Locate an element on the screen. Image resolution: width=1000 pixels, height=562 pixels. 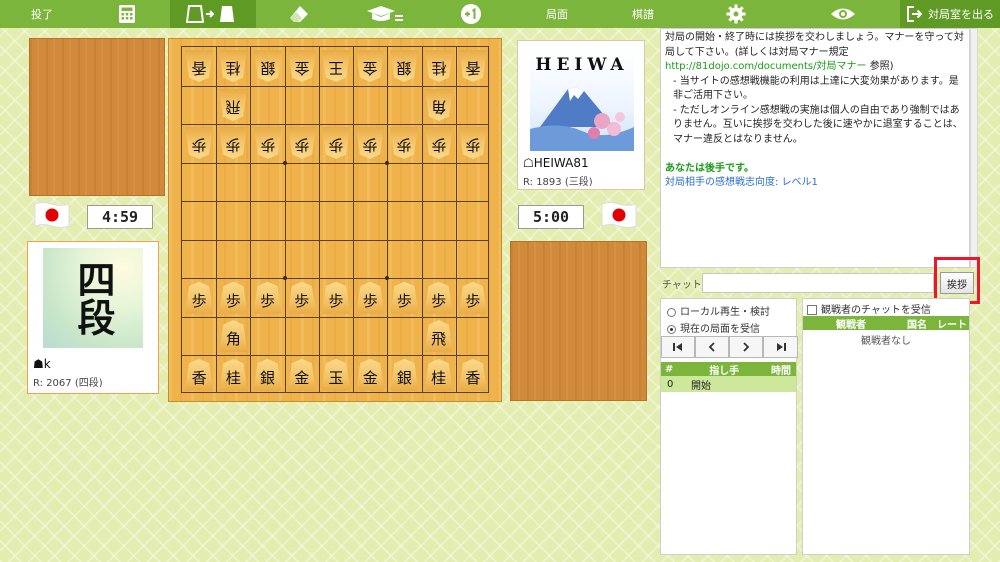
eye-icon is located at coordinates (843, 14).